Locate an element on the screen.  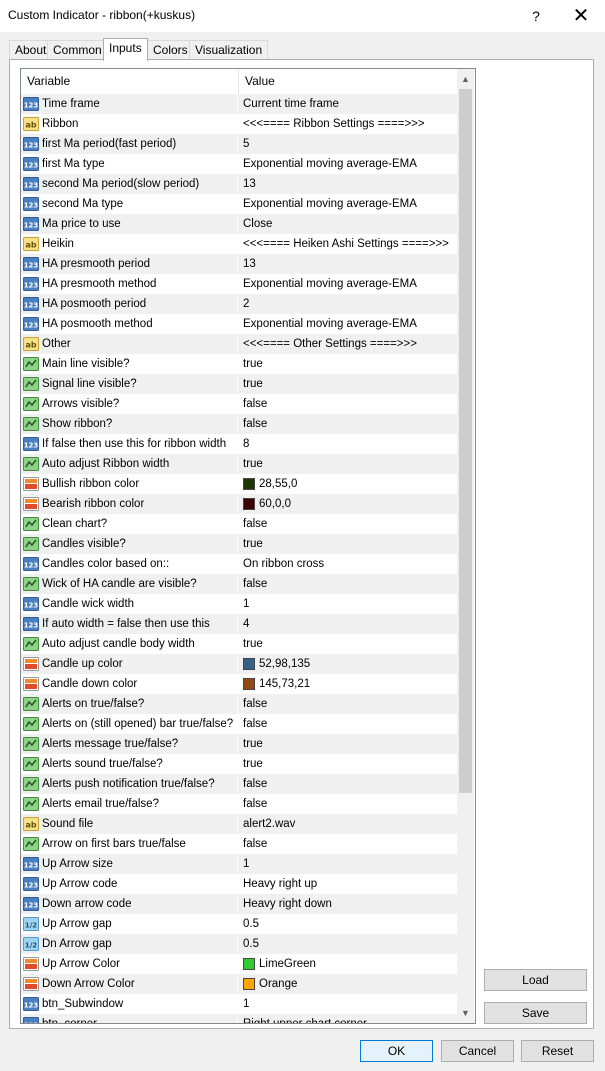
table-row: ab Ribbon <<<==== Ribbon Settings ====>>> is located at coordinates (239, 124).